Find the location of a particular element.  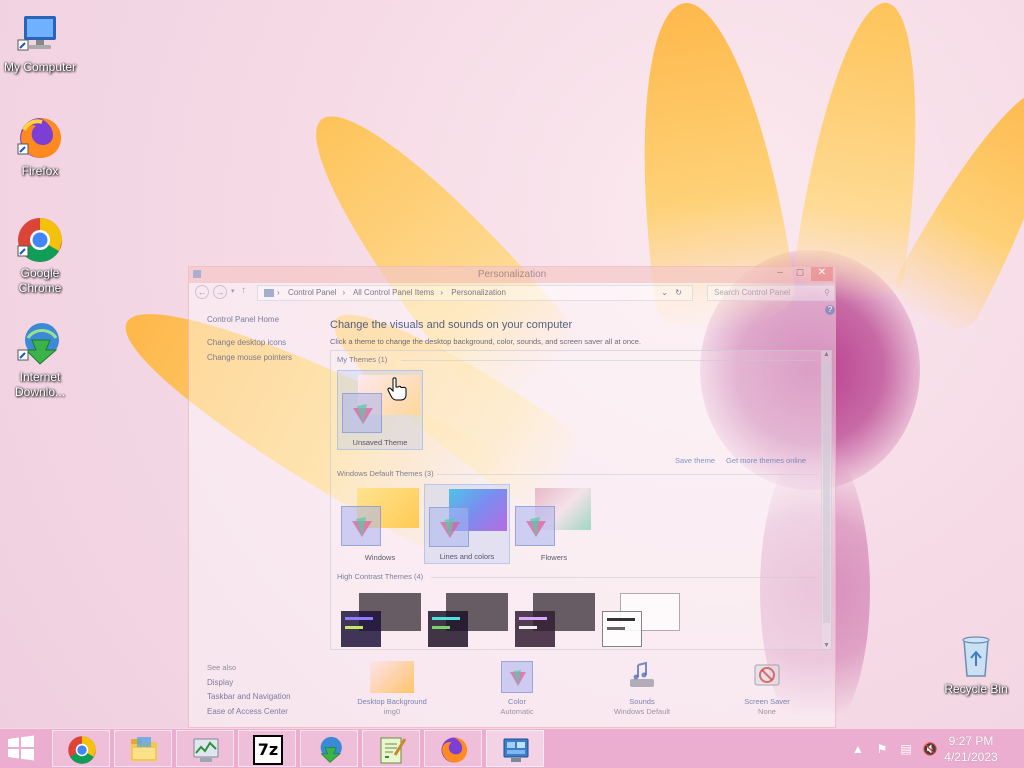

firefox-icon is located at coordinates (454, 750).